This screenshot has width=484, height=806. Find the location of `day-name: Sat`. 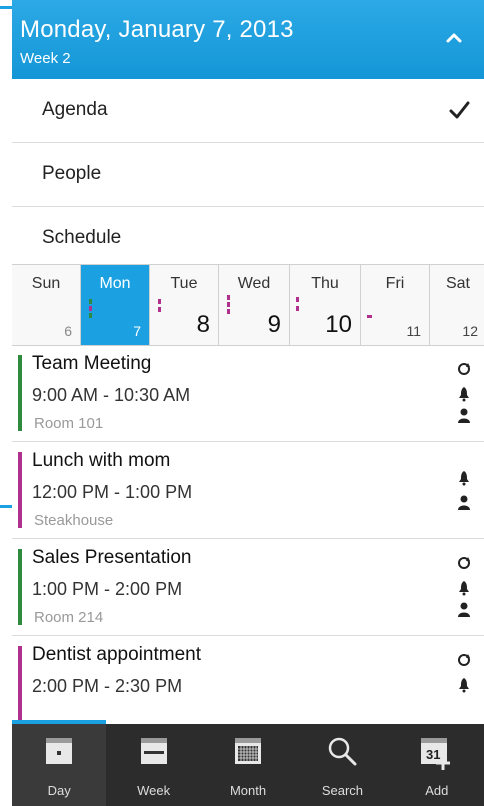

day-name: Sat is located at coordinates (457, 283).